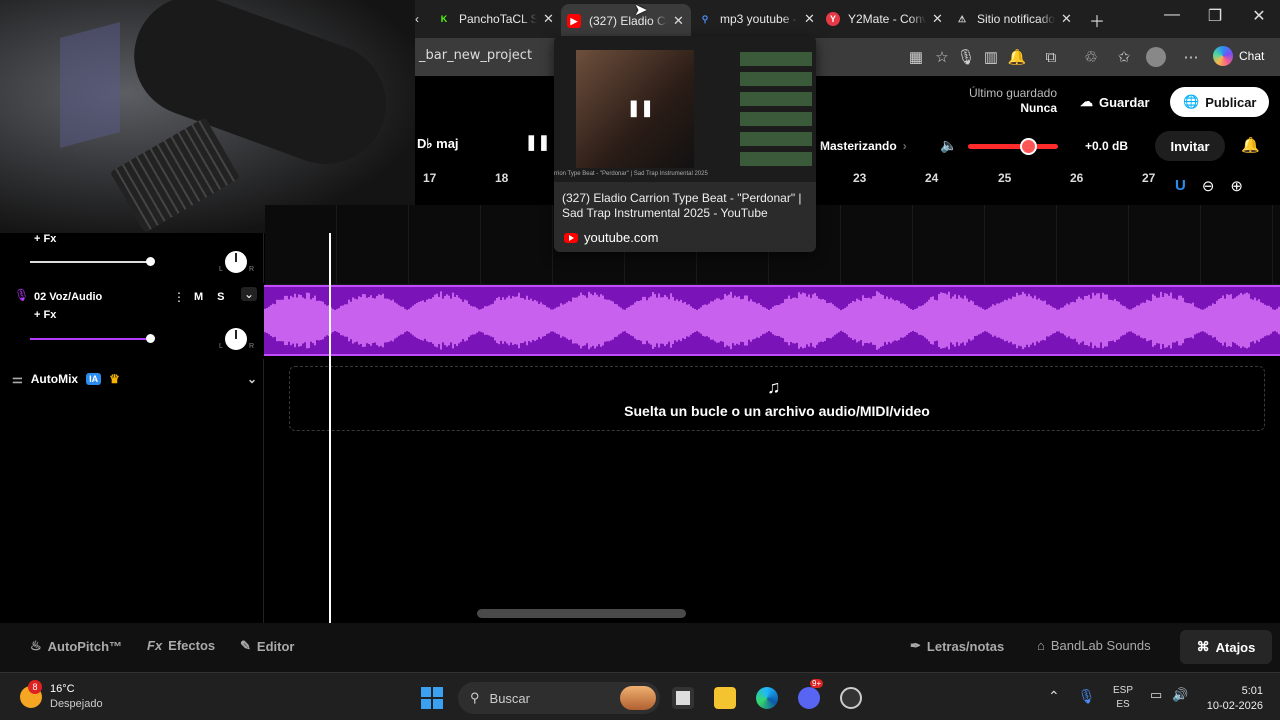 This screenshot has height=720, width=1280. Describe the element at coordinates (1250, 145) in the screenshot. I see `notifications-bell-icon: 🔔` at that location.